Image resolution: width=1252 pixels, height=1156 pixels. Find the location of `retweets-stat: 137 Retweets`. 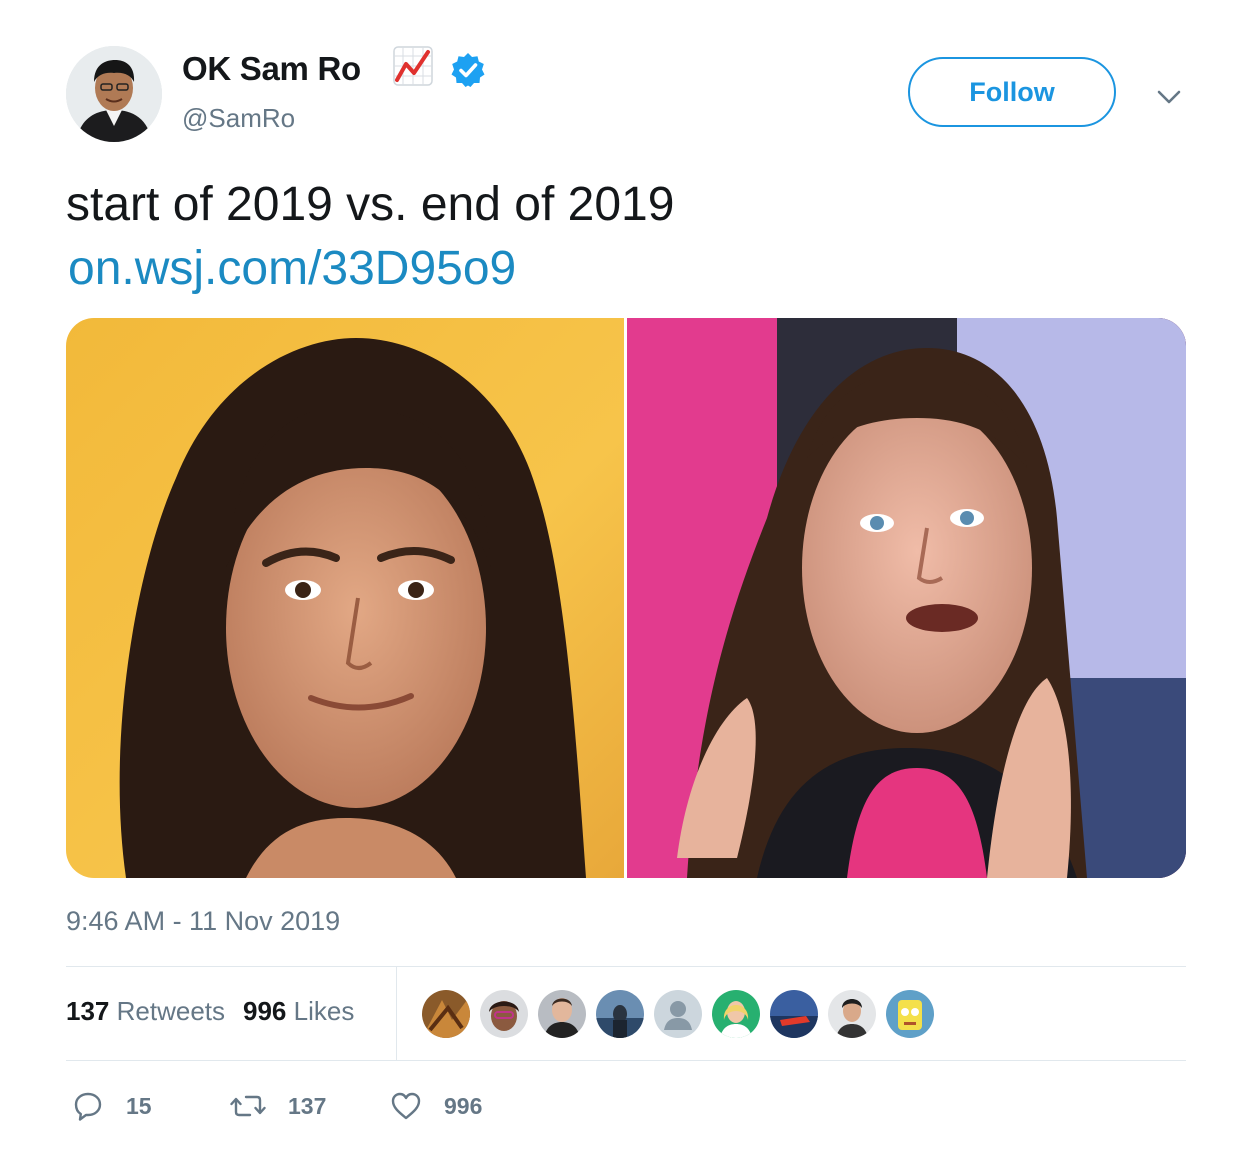

retweets-stat: 137 Retweets is located at coordinates (145, 1011).